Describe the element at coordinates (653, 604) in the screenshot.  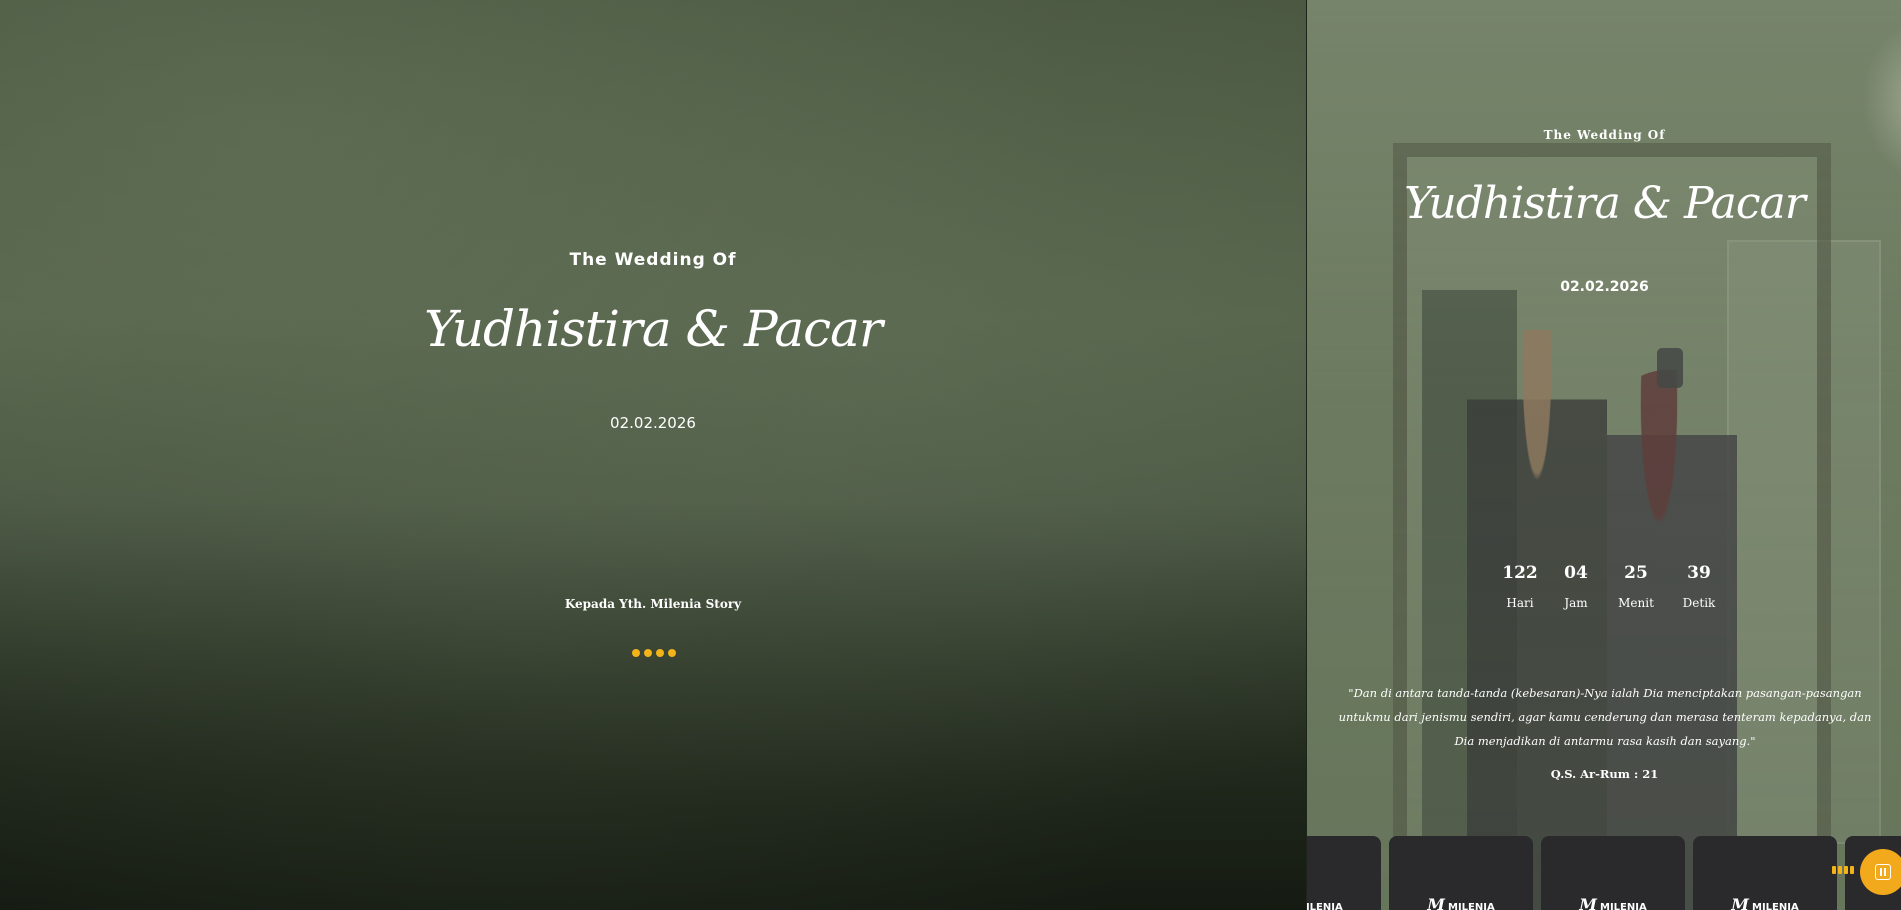
I see `cover-guest-line: Kepada Yth. Milenia Story` at that location.